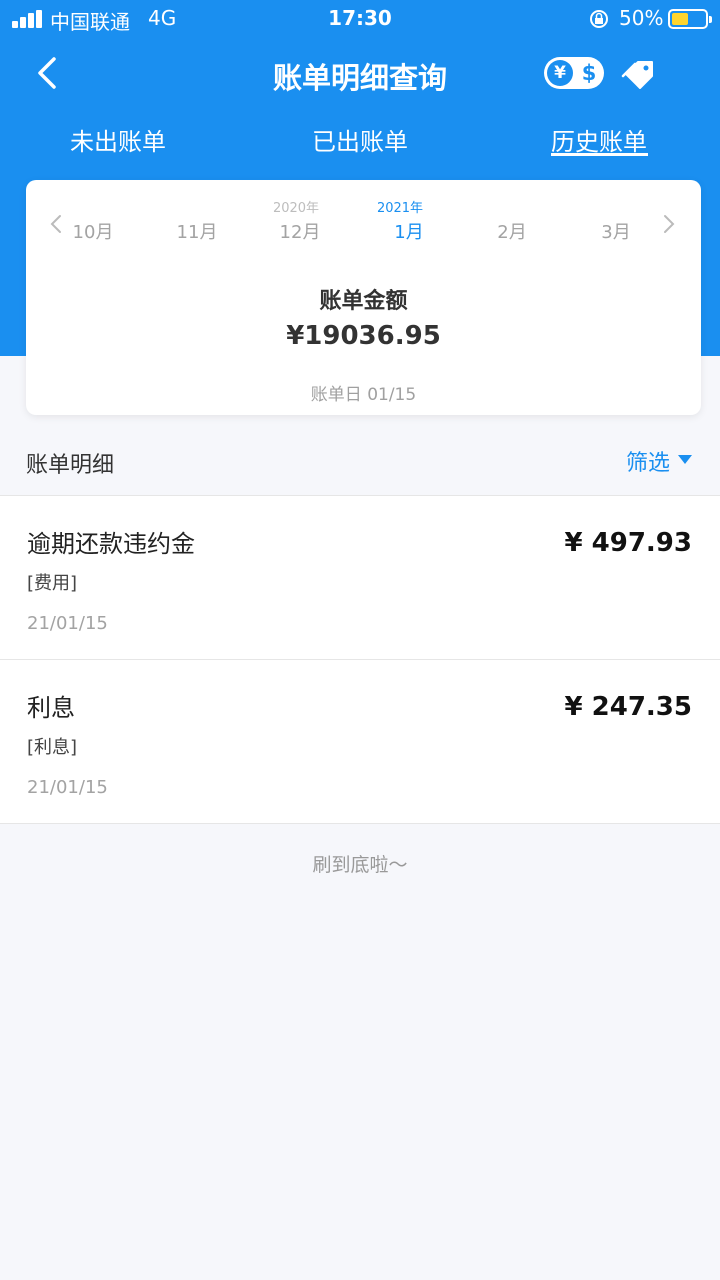  Describe the element at coordinates (628, 707) in the screenshot. I see `item-amount: ¥ 247.35` at that location.